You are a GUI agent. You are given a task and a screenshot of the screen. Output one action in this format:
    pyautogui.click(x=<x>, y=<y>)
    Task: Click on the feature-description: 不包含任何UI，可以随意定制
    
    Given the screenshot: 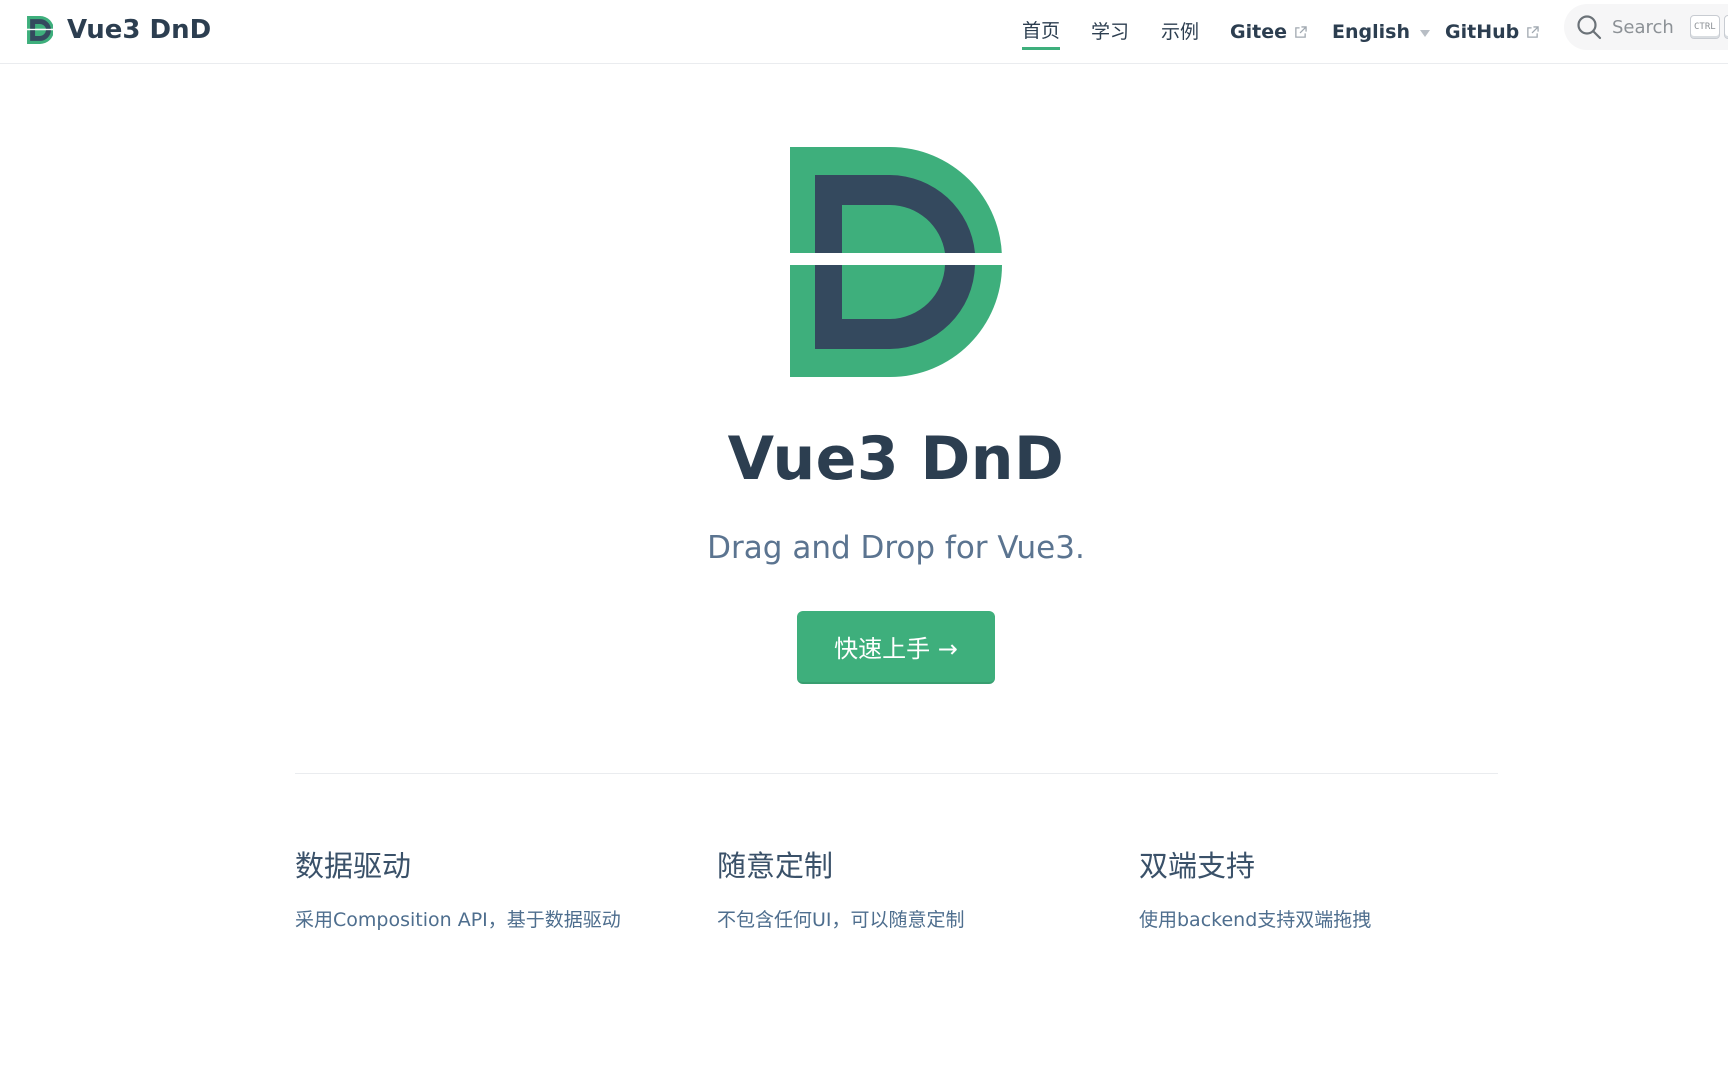 What is the action you would take?
    pyautogui.click(x=841, y=920)
    